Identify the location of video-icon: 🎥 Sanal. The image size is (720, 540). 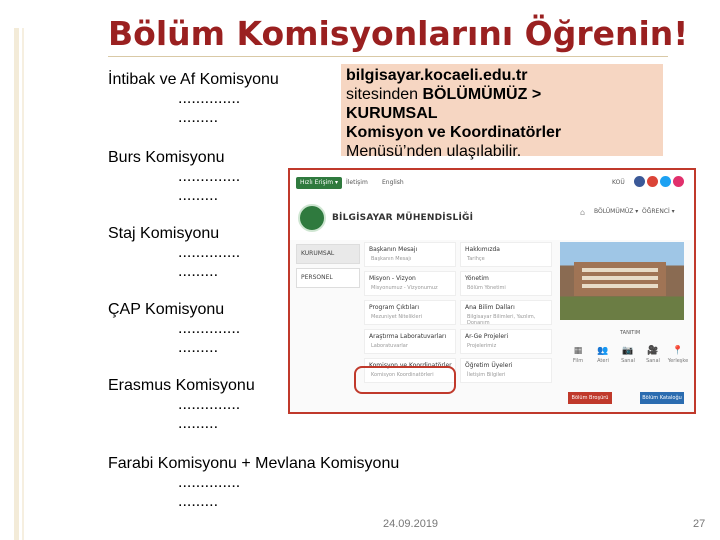
(653, 355).